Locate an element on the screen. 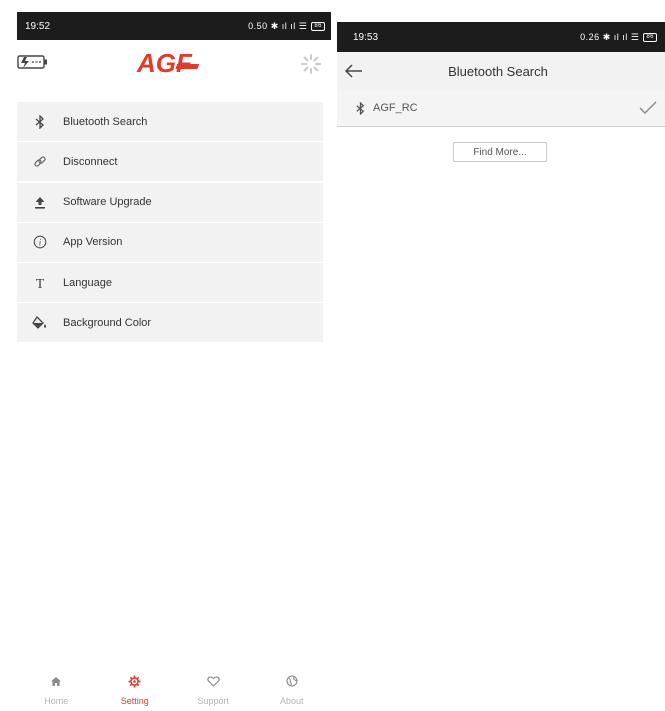 Image resolution: width=665 pixels, height=711 pixels. upload-icon is located at coordinates (40, 202).